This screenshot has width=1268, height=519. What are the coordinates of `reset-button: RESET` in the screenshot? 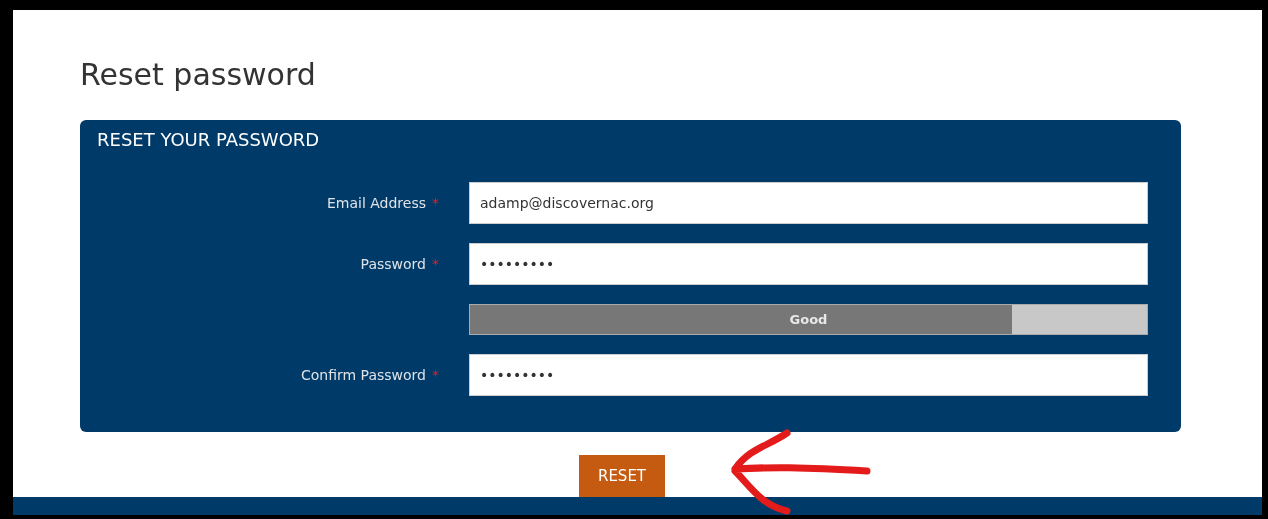 It's located at (622, 476).